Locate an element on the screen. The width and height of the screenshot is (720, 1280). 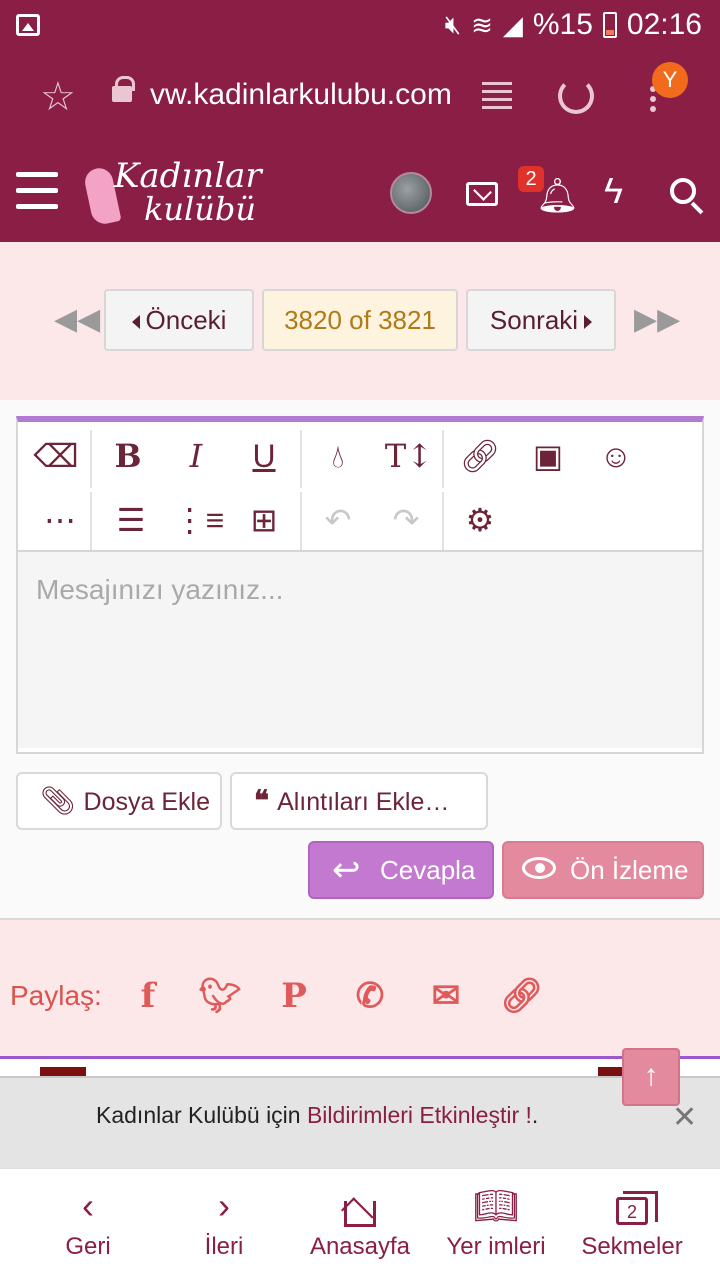
hamburger-menu-icon is located at coordinates (37, 191).